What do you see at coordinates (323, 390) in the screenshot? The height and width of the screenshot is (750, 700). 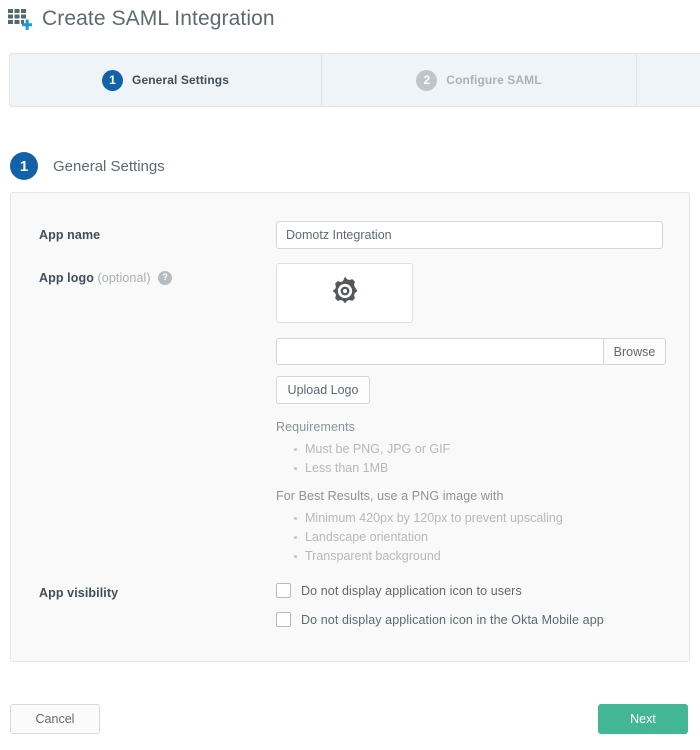 I see `upload-logo-button: Upload Logo` at bounding box center [323, 390].